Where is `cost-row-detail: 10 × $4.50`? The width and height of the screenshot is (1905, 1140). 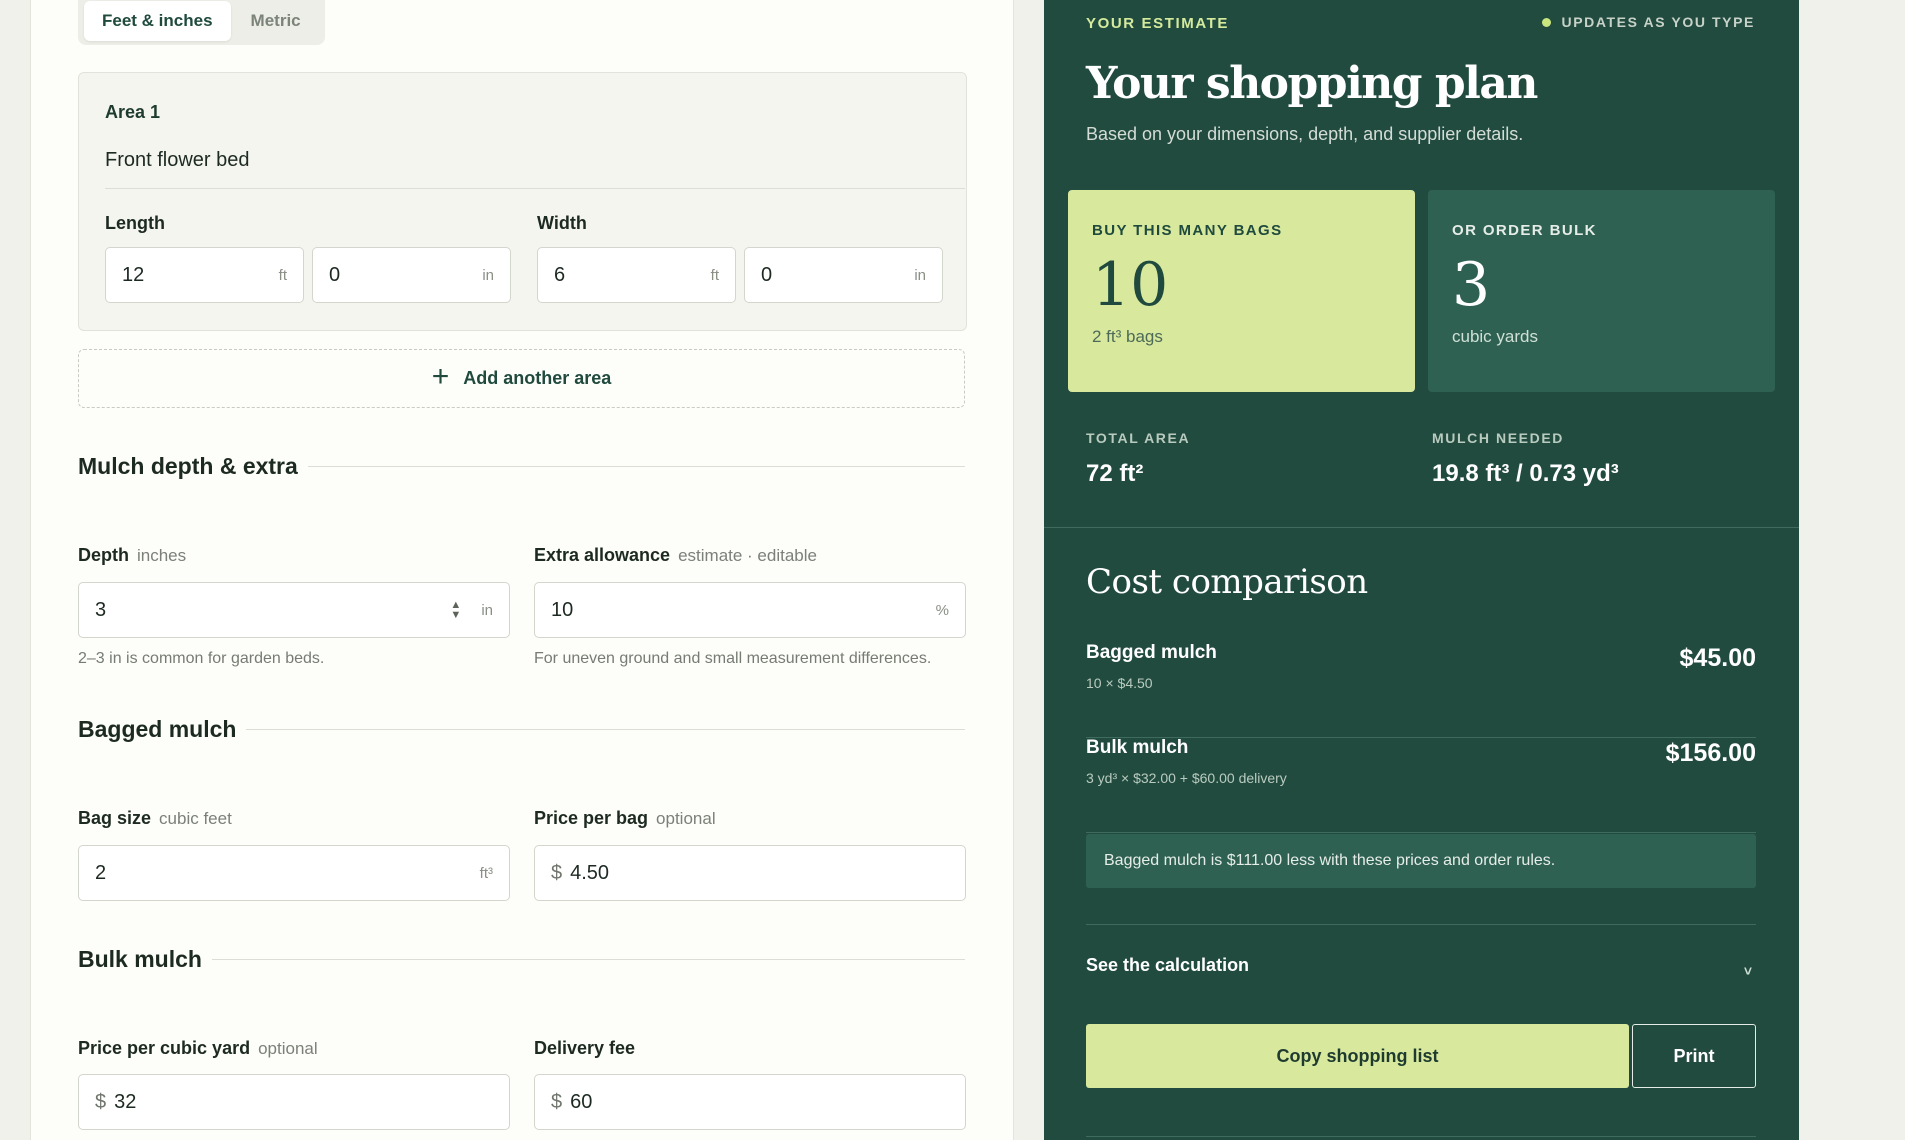
cost-row-detail: 10 × $4.50 is located at coordinates (1119, 683).